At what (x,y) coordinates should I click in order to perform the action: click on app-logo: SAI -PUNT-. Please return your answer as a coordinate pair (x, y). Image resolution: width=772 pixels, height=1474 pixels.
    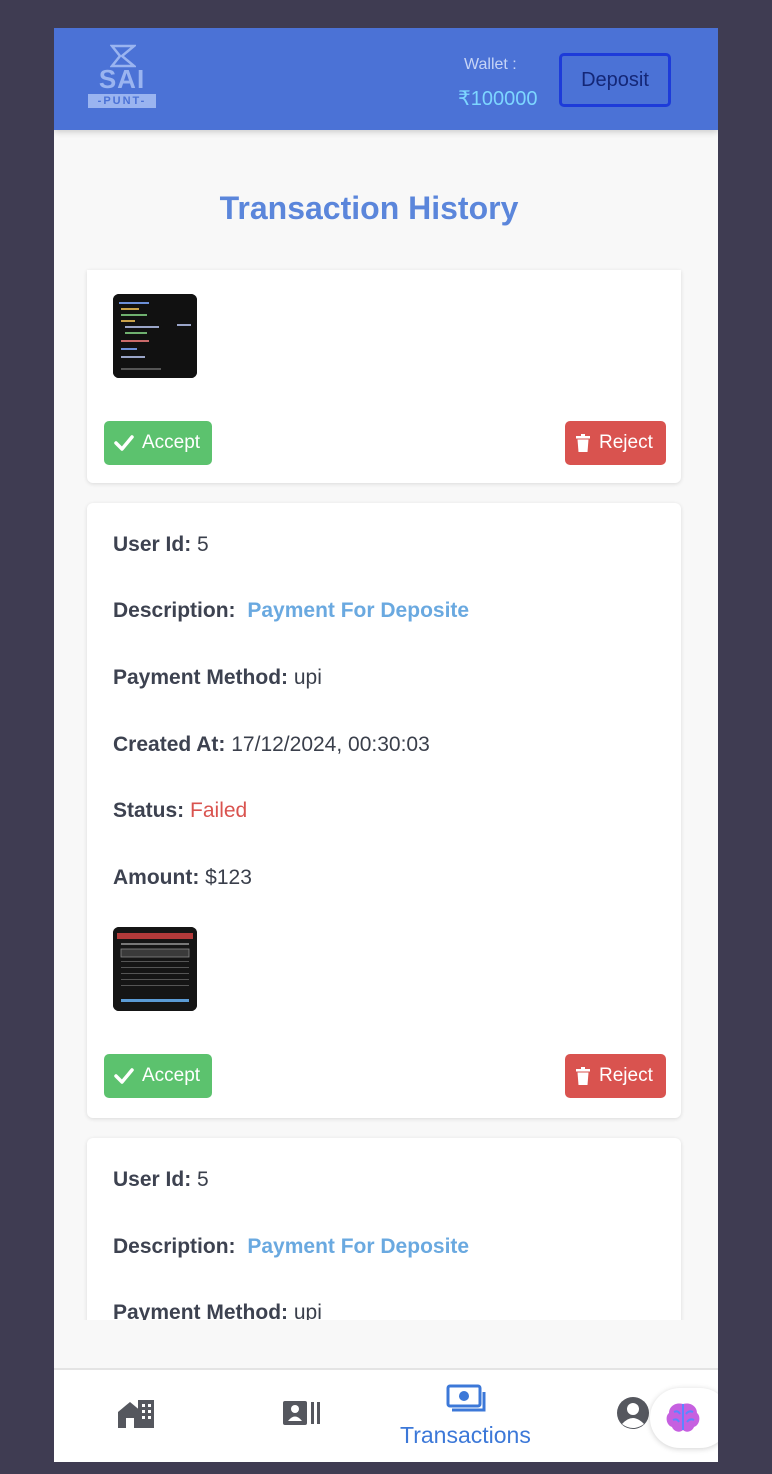
    Looking at the image, I should click on (122, 77).